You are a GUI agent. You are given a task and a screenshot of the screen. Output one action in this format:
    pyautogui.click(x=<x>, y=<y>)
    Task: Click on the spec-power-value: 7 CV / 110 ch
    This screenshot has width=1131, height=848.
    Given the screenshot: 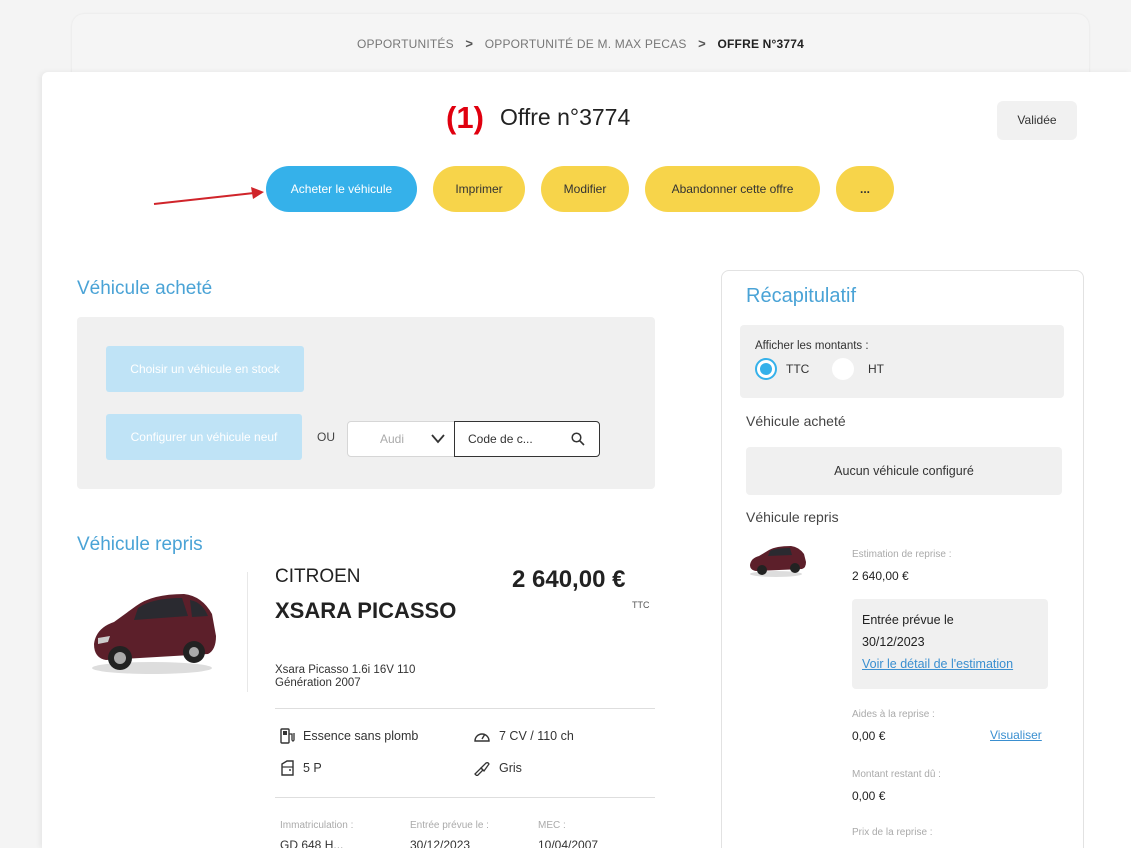 What is the action you would take?
    pyautogui.click(x=536, y=736)
    